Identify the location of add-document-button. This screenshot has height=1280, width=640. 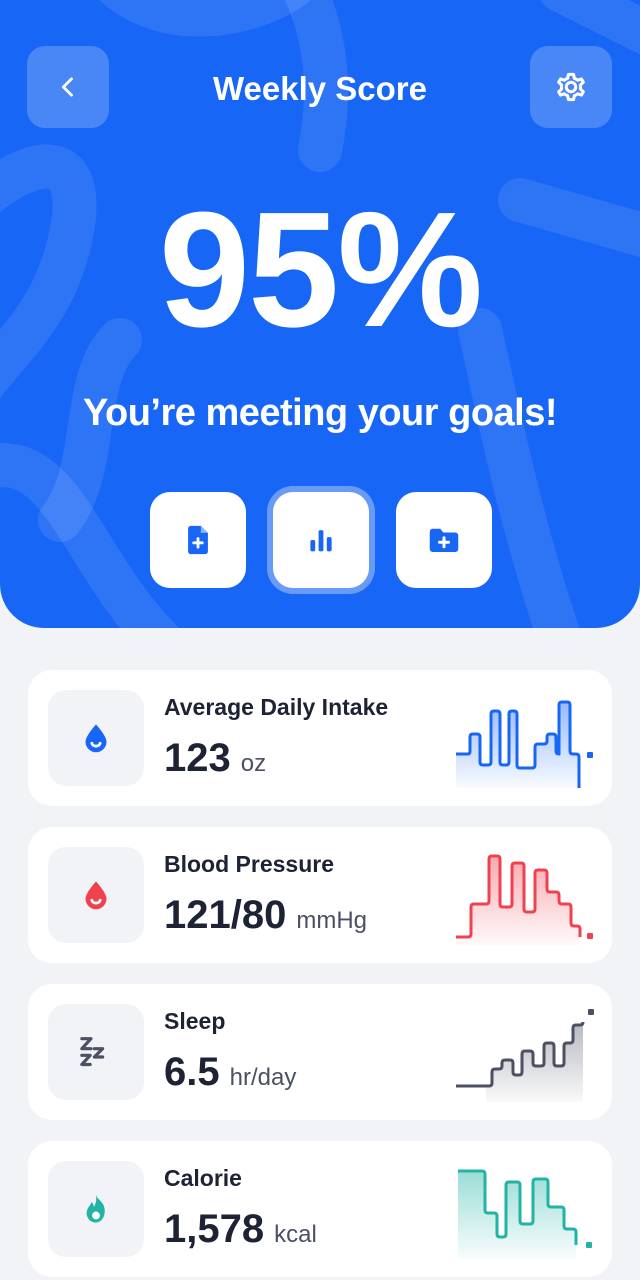
(198, 540).